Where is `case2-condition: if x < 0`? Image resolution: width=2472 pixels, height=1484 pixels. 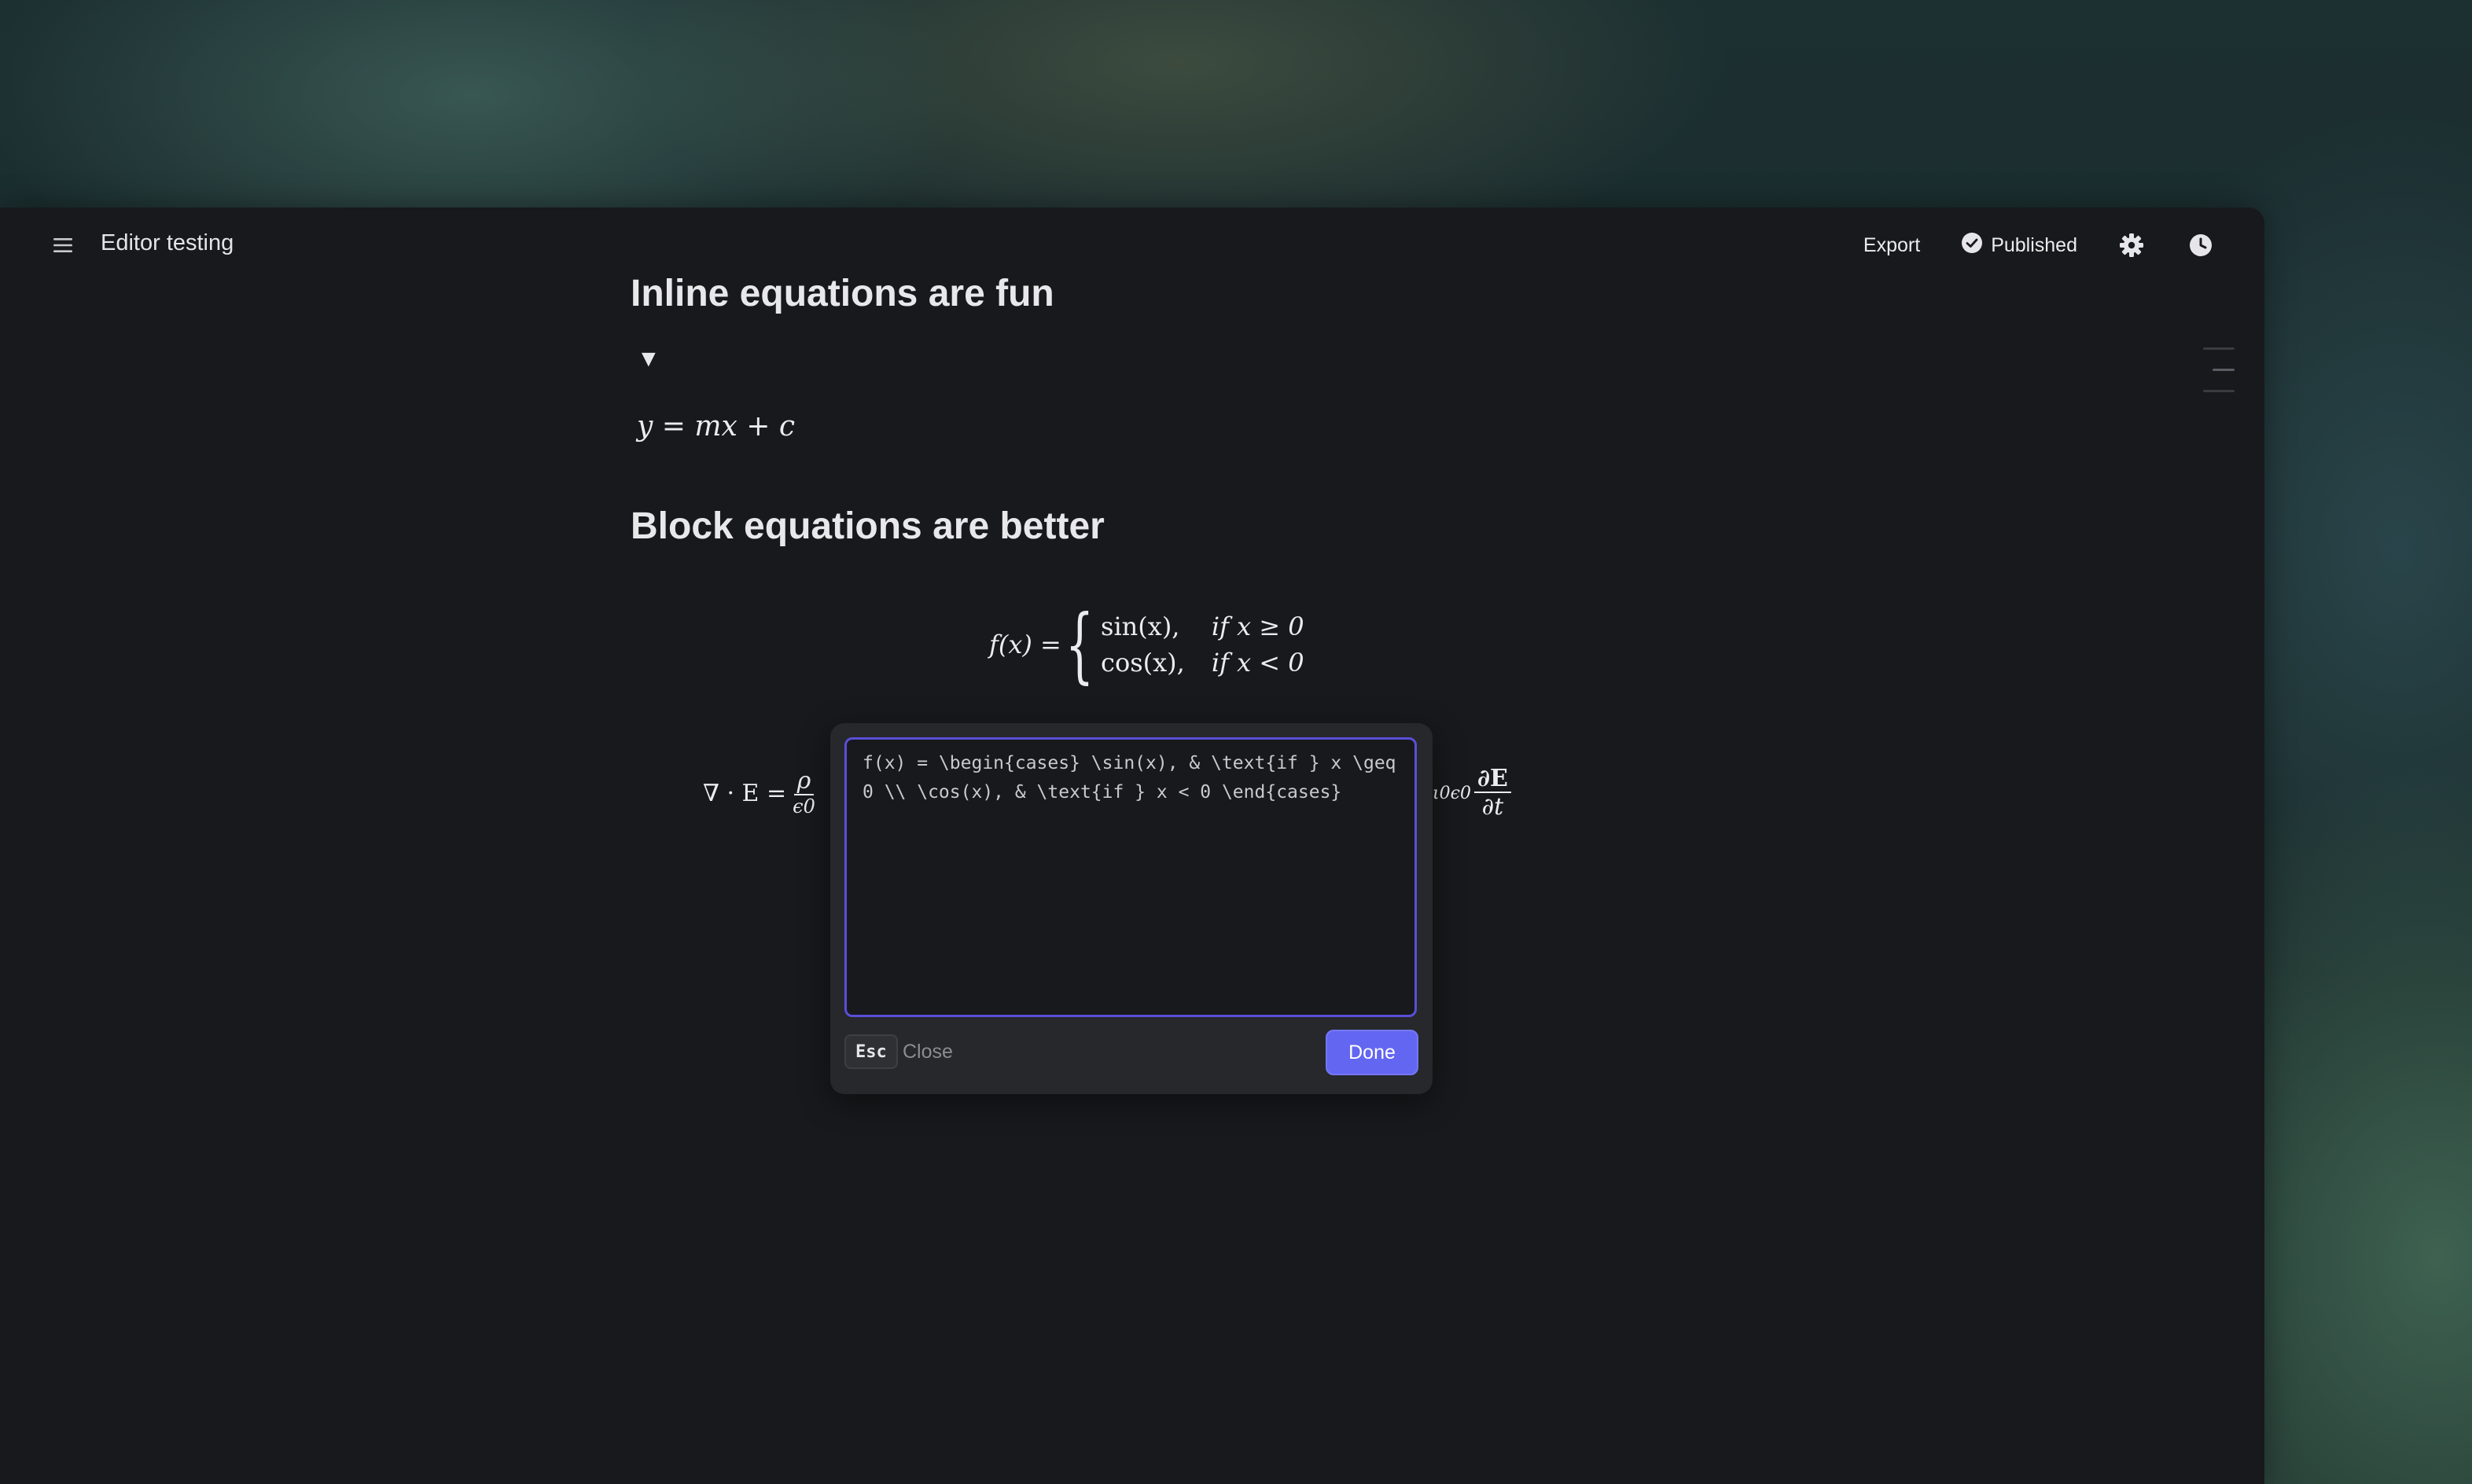 case2-condition: if x < 0 is located at coordinates (1257, 663).